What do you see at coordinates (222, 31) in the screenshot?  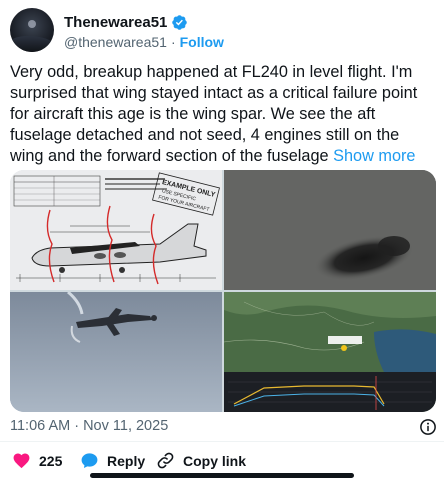 I see `tweet-header: Thenewarea51 @thenewarea51 · Follow` at bounding box center [222, 31].